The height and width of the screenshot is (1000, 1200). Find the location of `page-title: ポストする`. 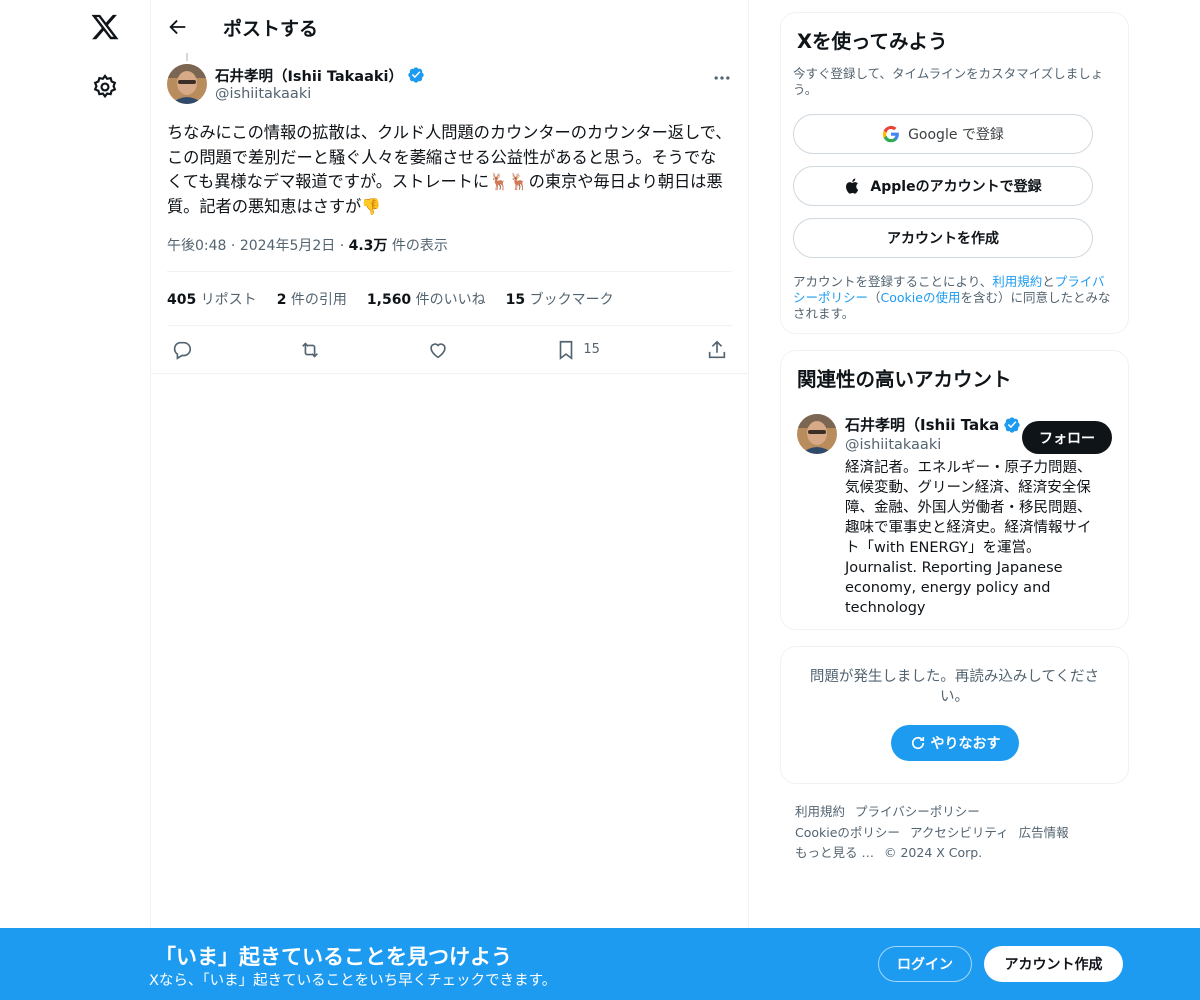

page-title: ポストする is located at coordinates (271, 28).